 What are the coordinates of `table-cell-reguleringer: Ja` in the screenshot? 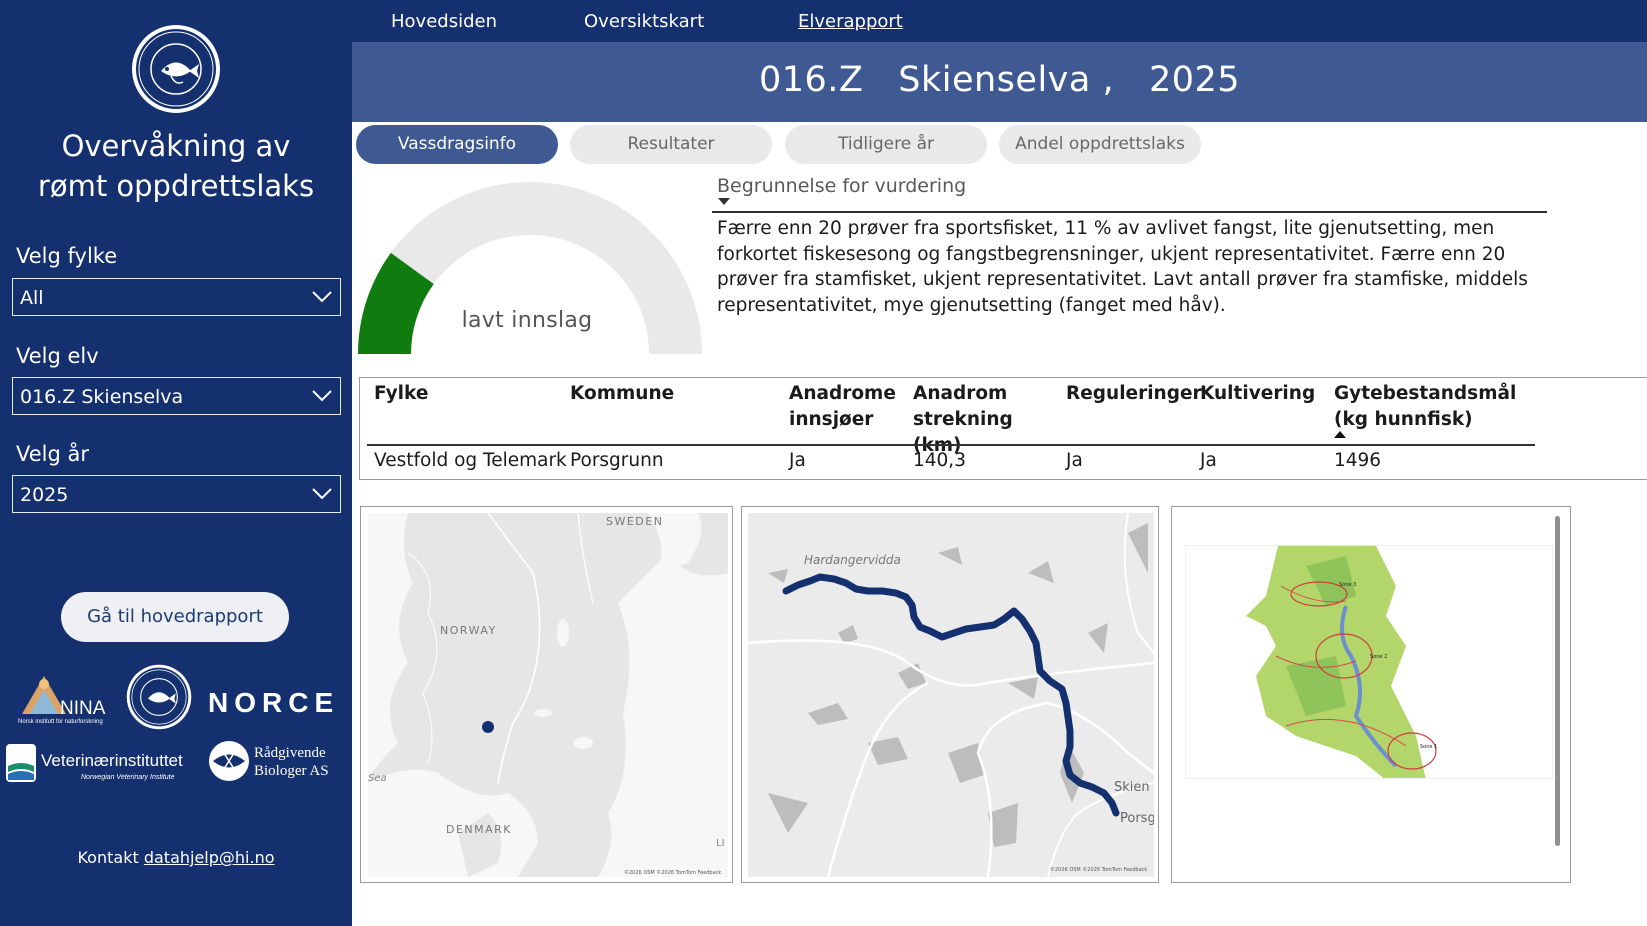 It's located at (1074, 460).